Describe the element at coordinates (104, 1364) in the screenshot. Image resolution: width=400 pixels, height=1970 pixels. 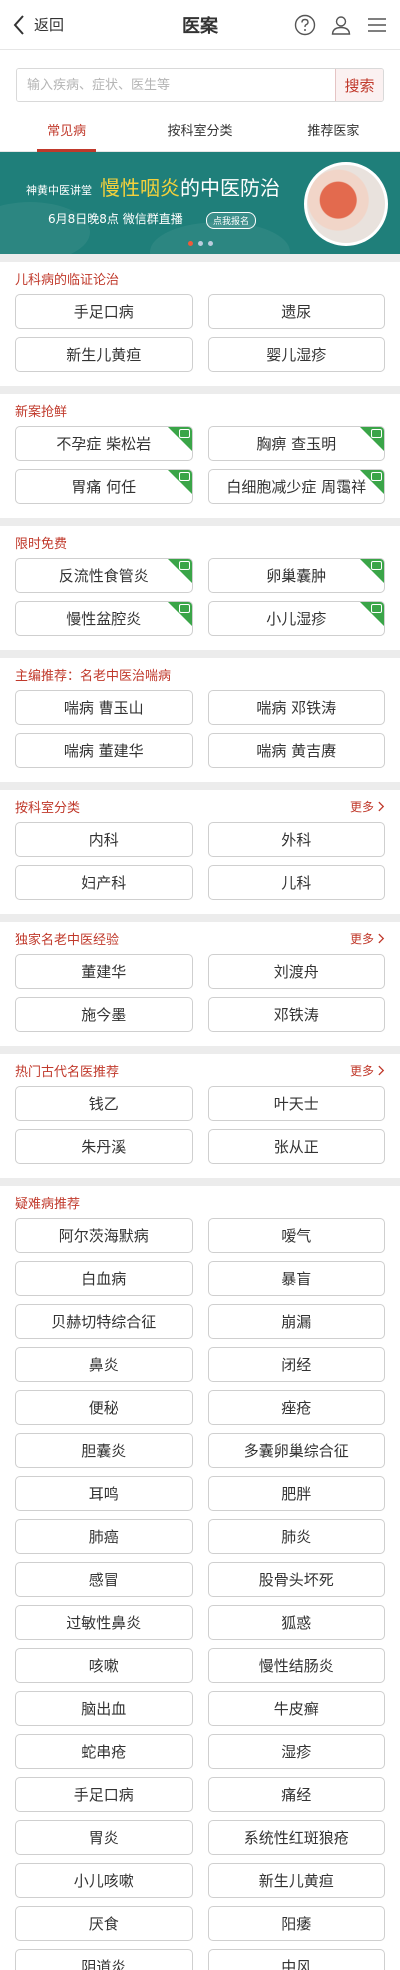
I see `grid-item-button: 鼻炎` at that location.